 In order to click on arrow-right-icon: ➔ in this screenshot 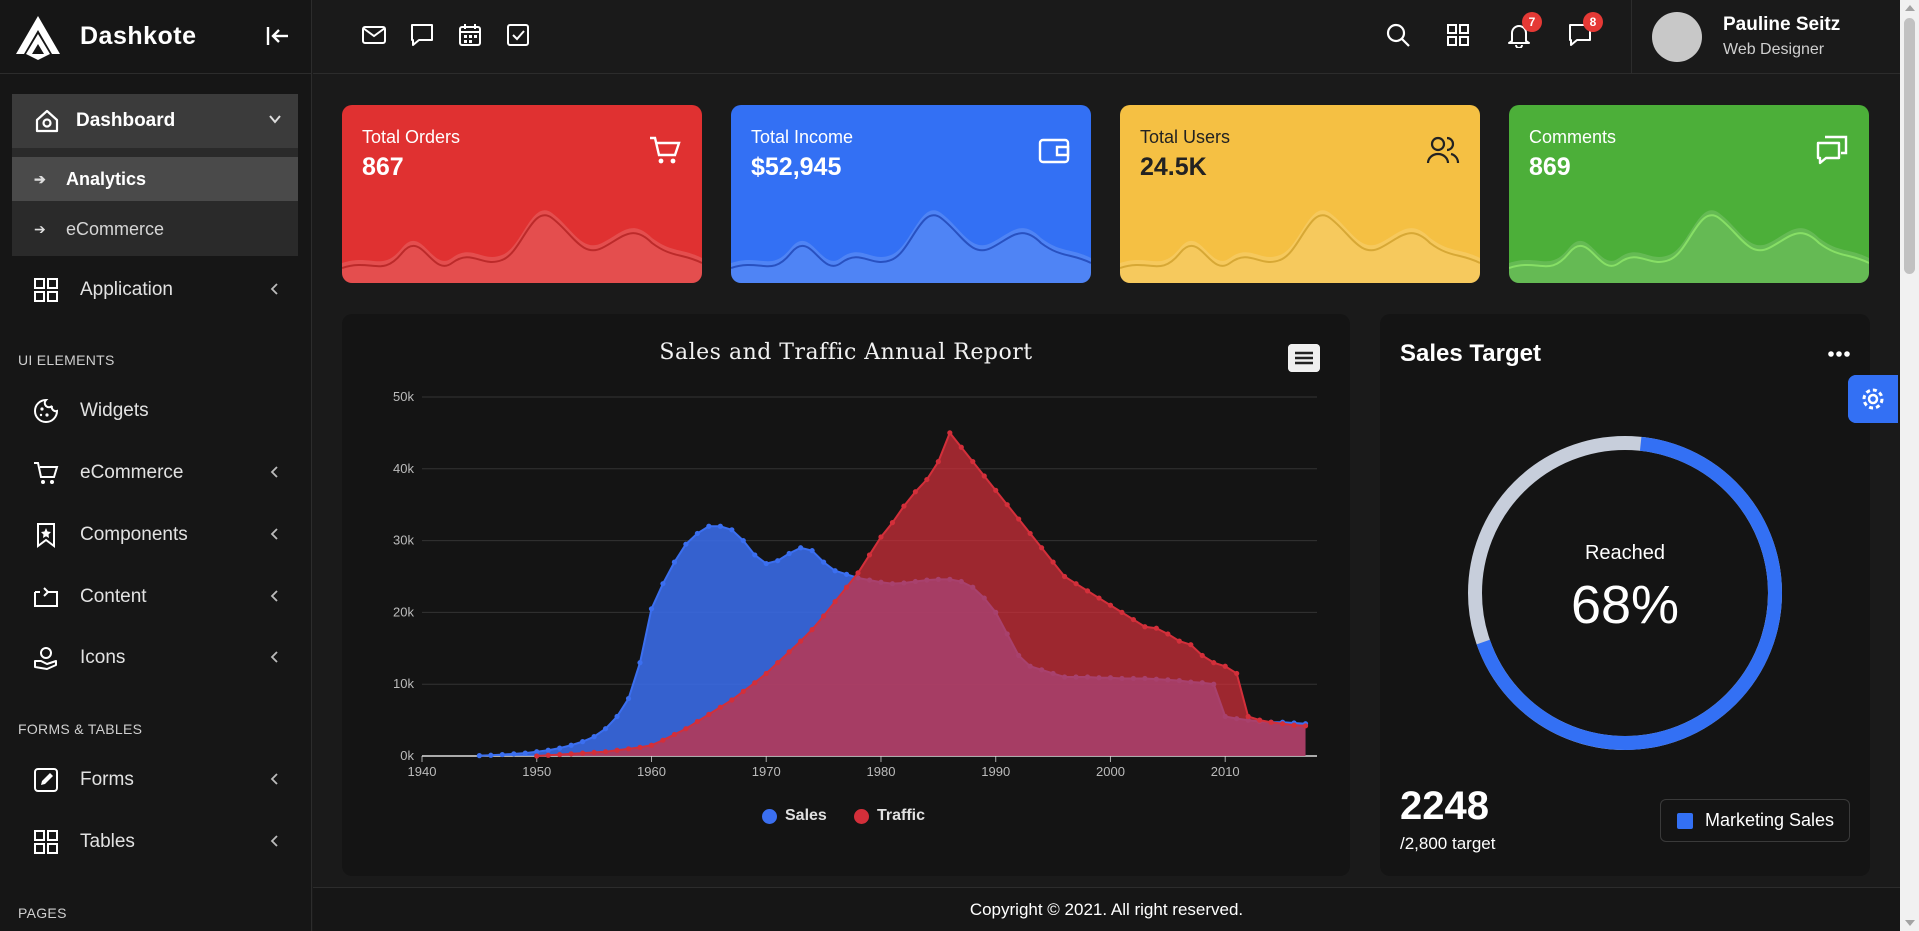, I will do `click(40, 228)`.